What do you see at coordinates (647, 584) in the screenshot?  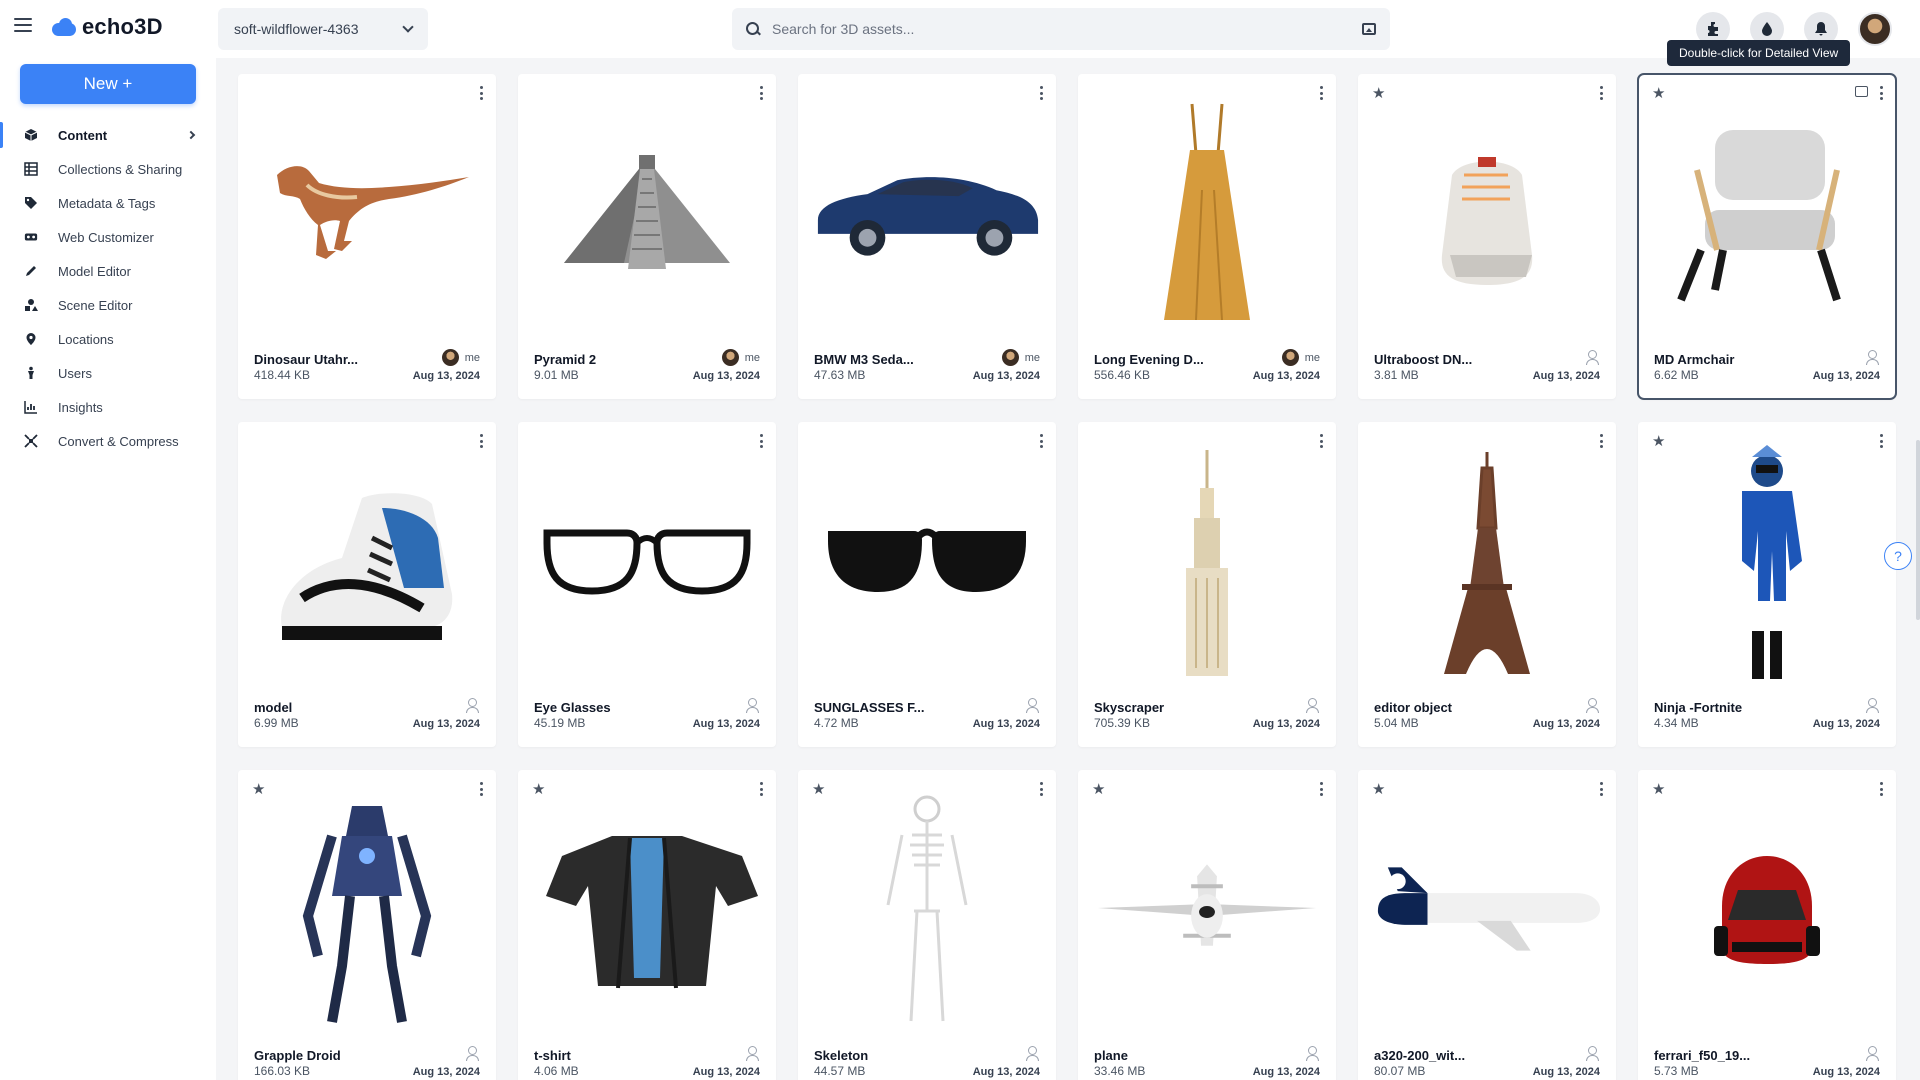 I see `asset-card: Eye Glasses 45.19 MB Aug 13, 2024` at bounding box center [647, 584].